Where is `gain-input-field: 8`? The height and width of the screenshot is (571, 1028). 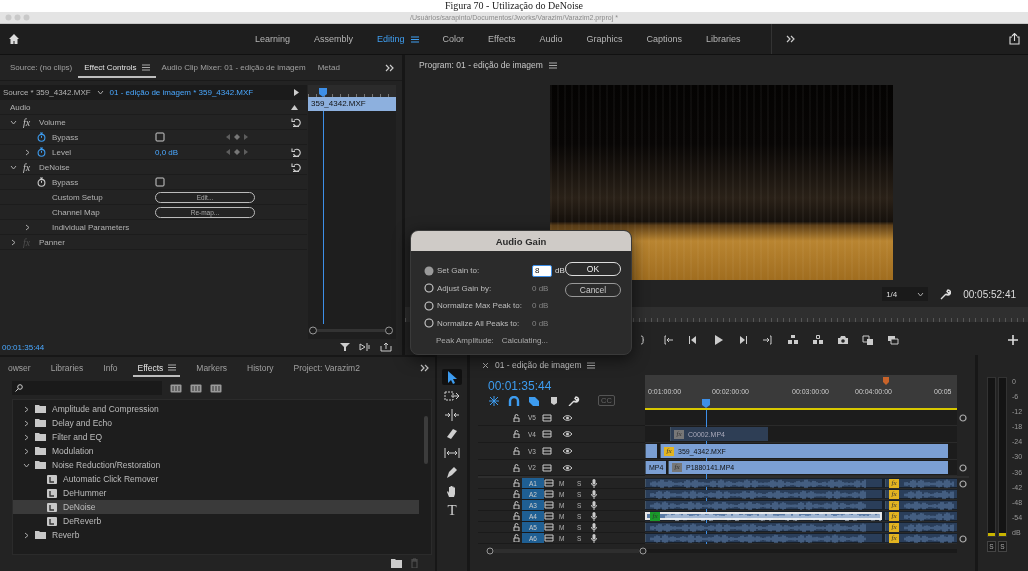 gain-input-field: 8 is located at coordinates (542, 270).